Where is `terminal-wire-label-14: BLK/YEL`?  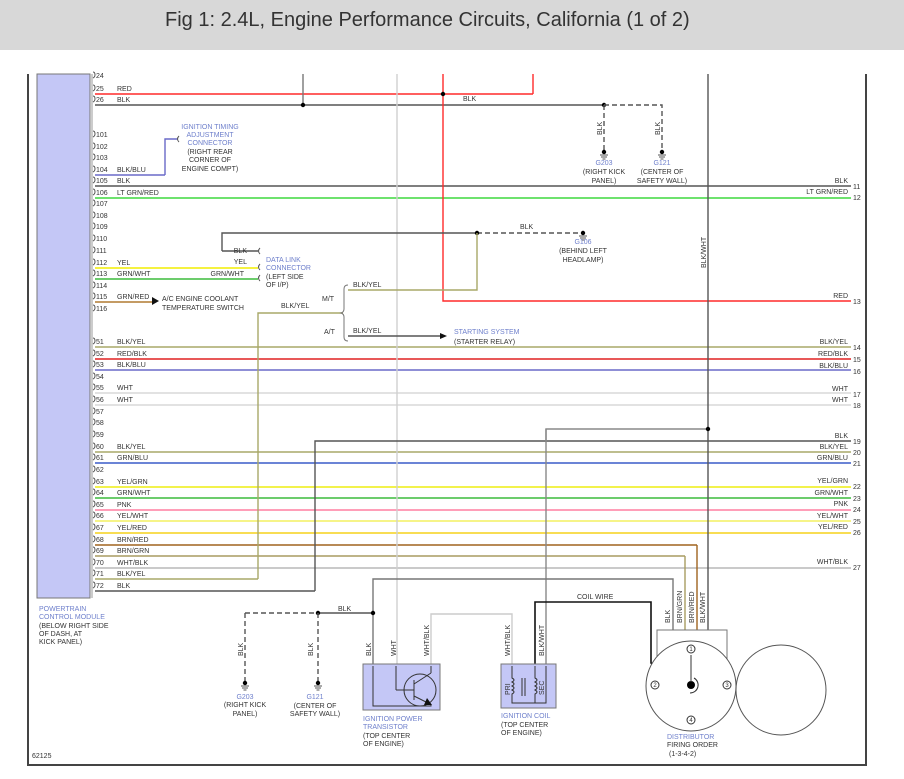
terminal-wire-label-14: BLK/YEL is located at coordinates (834, 342).